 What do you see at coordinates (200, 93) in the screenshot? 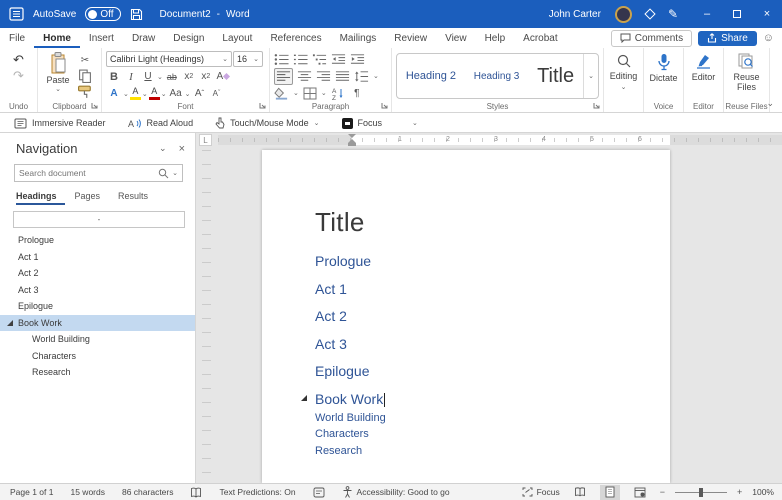
I see `grow-font-button: Aˆ` at bounding box center [200, 93].